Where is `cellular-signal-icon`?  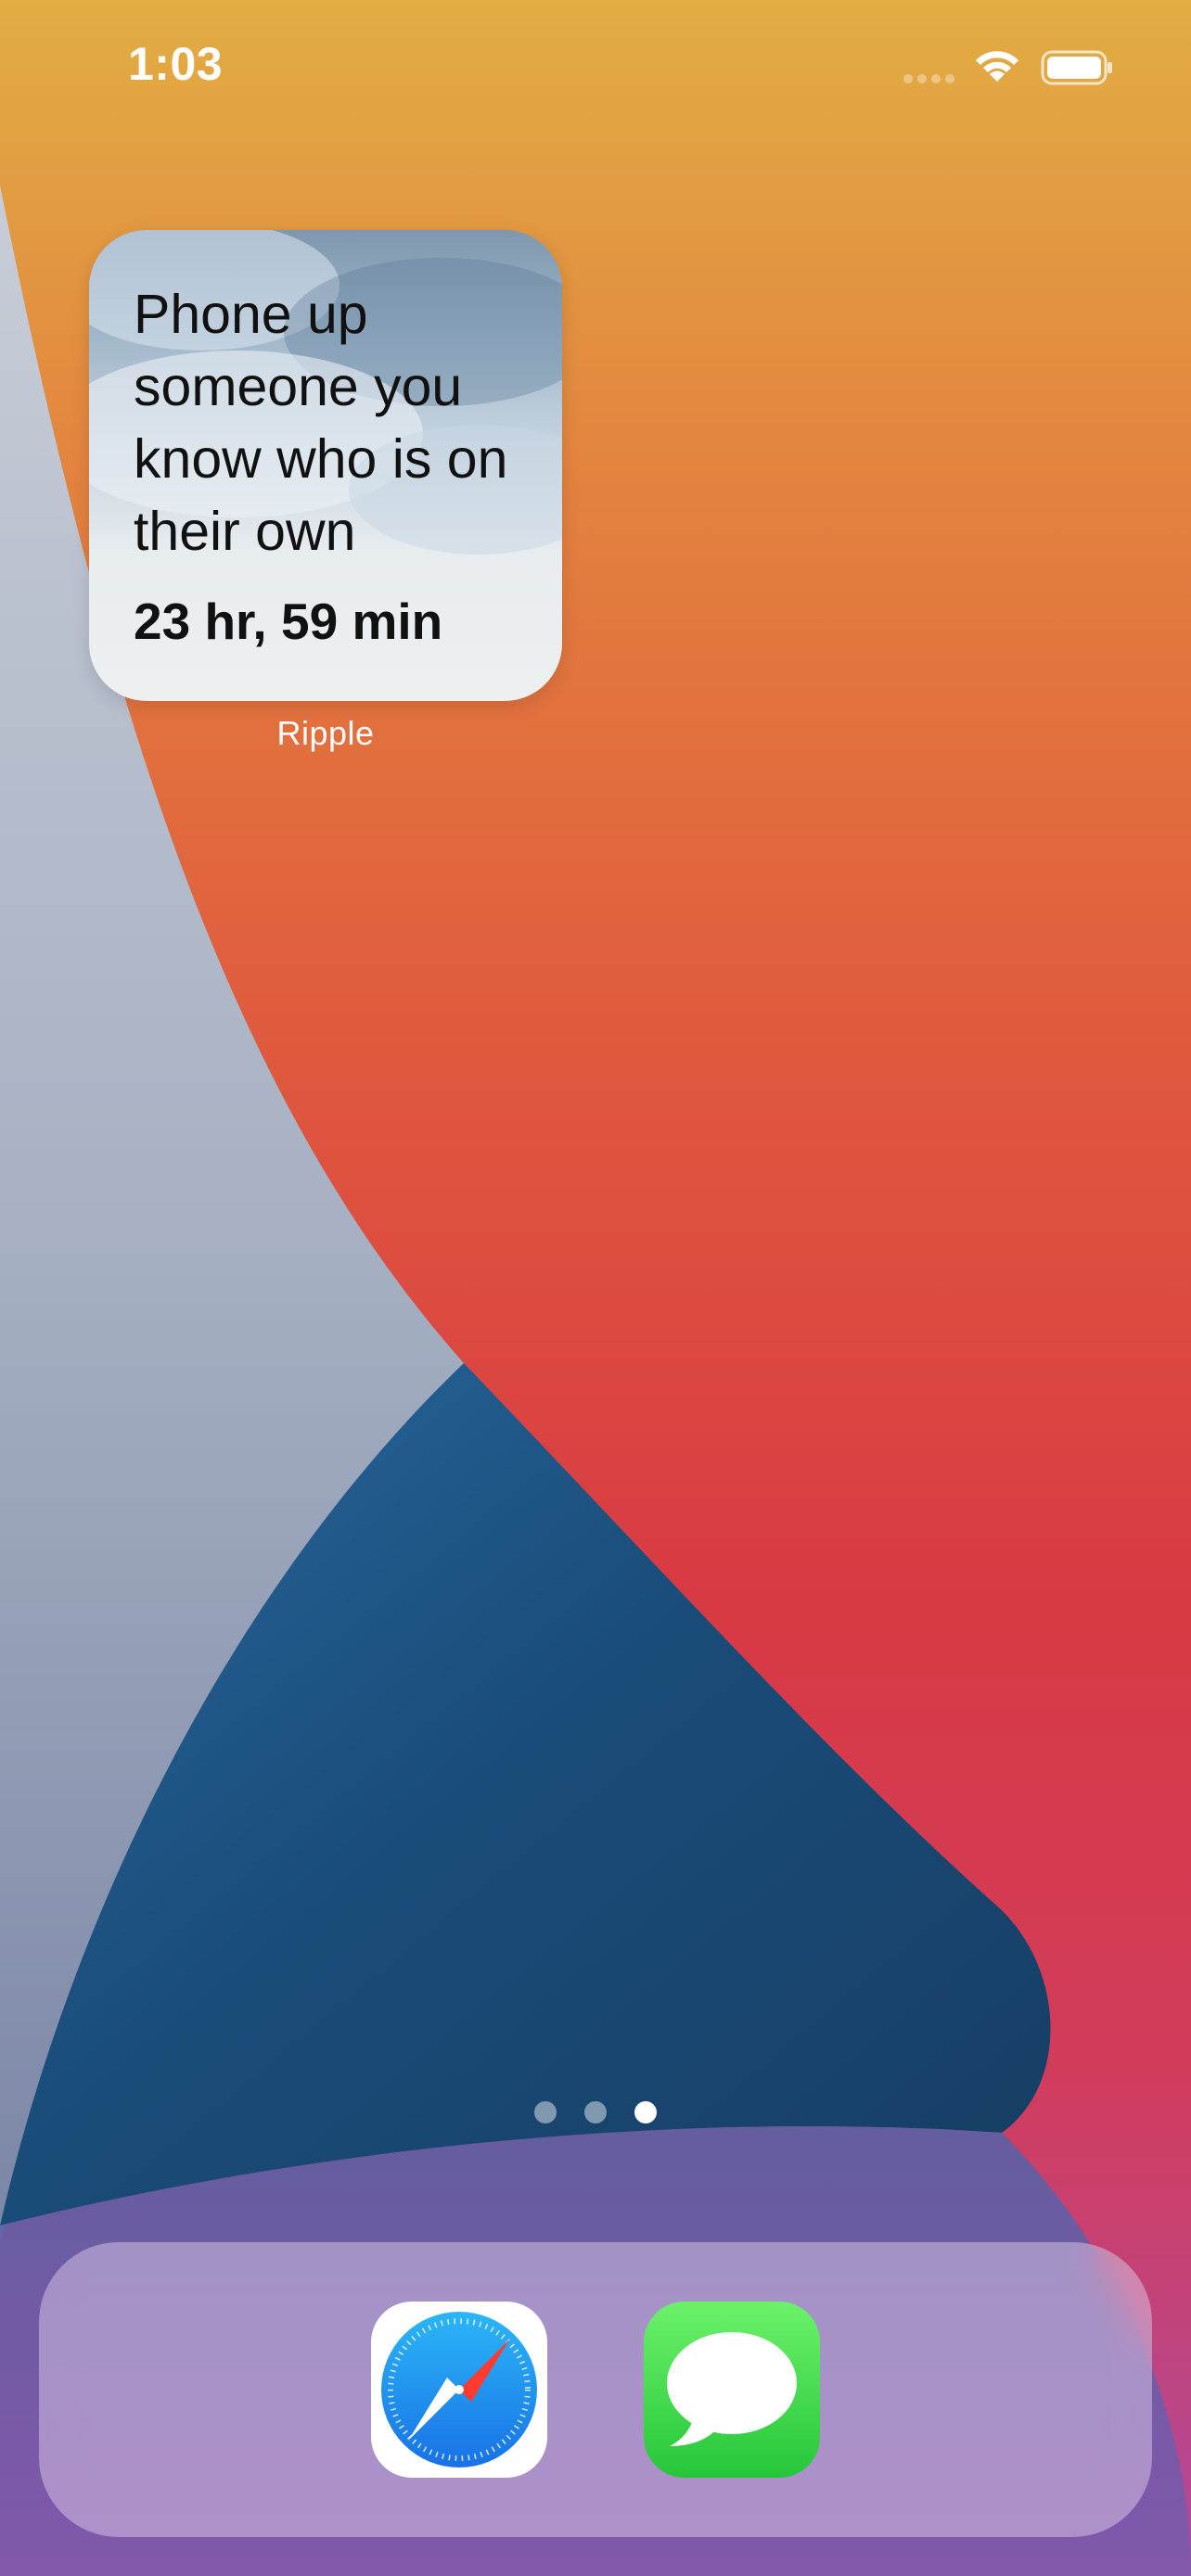
cellular-signal-icon is located at coordinates (929, 79).